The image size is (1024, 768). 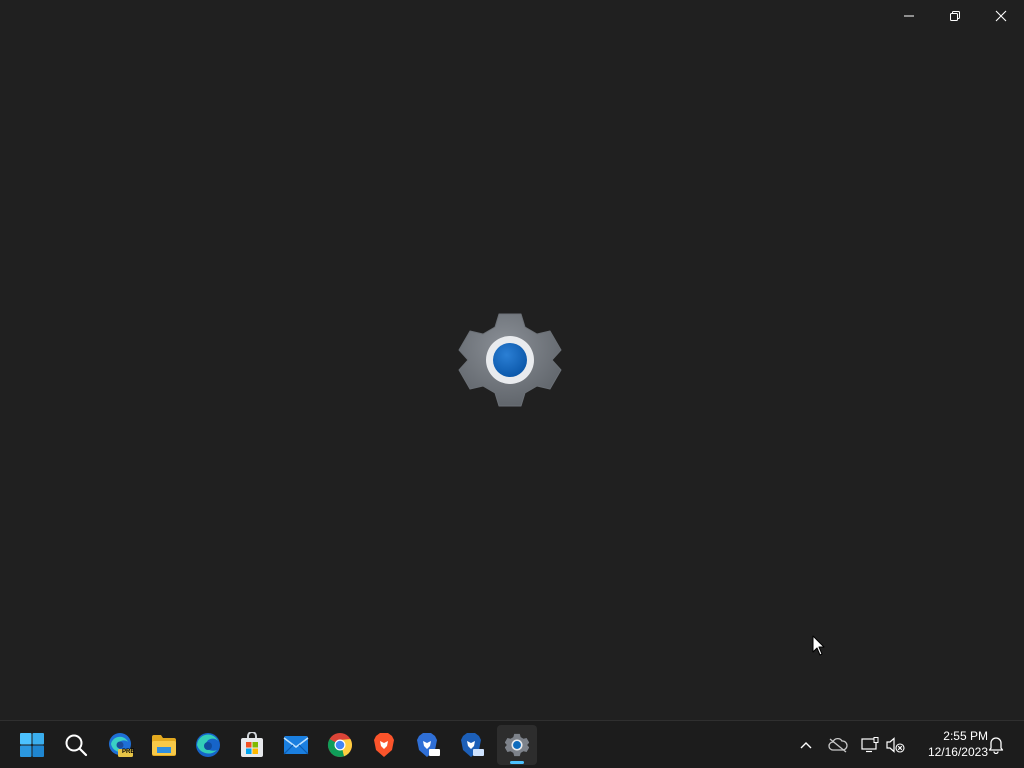 I want to click on volume-tray-button, so click(x=896, y=745).